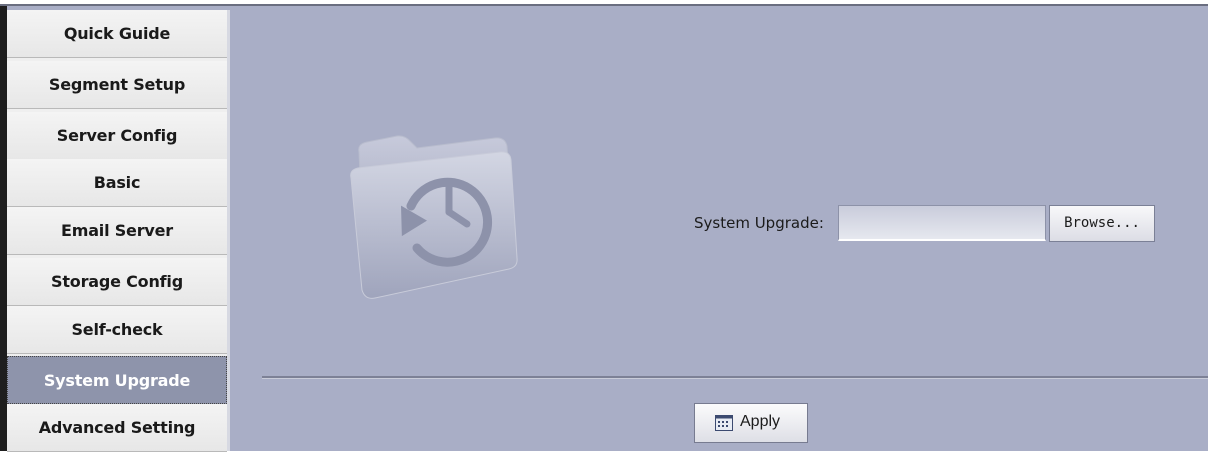 The image size is (1208, 452). I want to click on content-divider, so click(735, 377).